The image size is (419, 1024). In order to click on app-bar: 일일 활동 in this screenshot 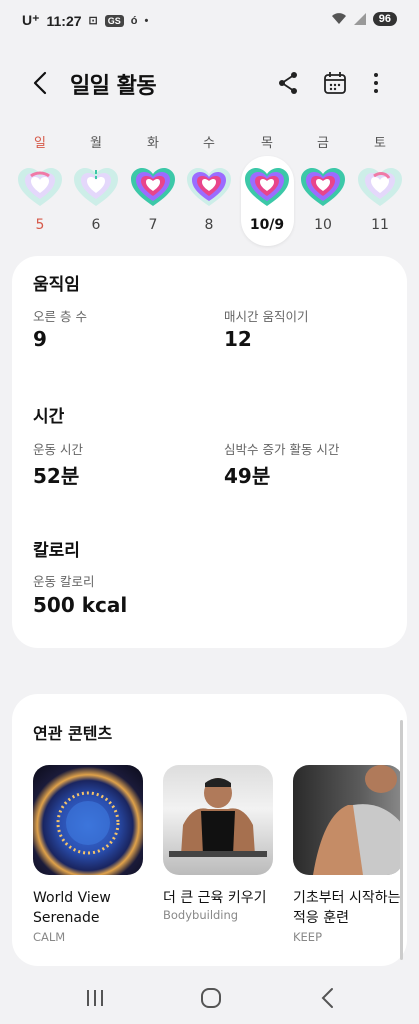, I will do `click(209, 83)`.